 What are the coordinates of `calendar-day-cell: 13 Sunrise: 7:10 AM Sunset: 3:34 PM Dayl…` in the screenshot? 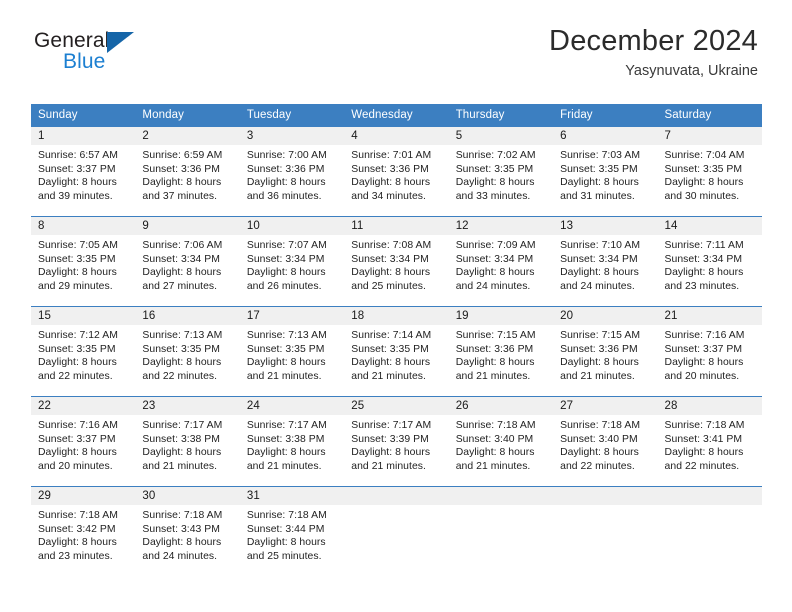 It's located at (605, 261).